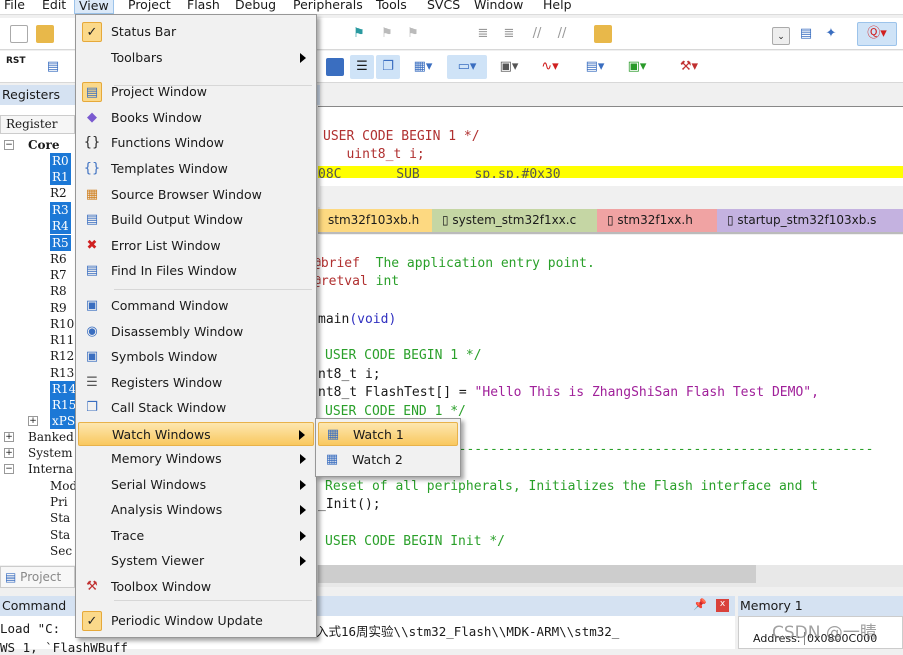  I want to click on register-tree-item: Banked, so click(51, 437).